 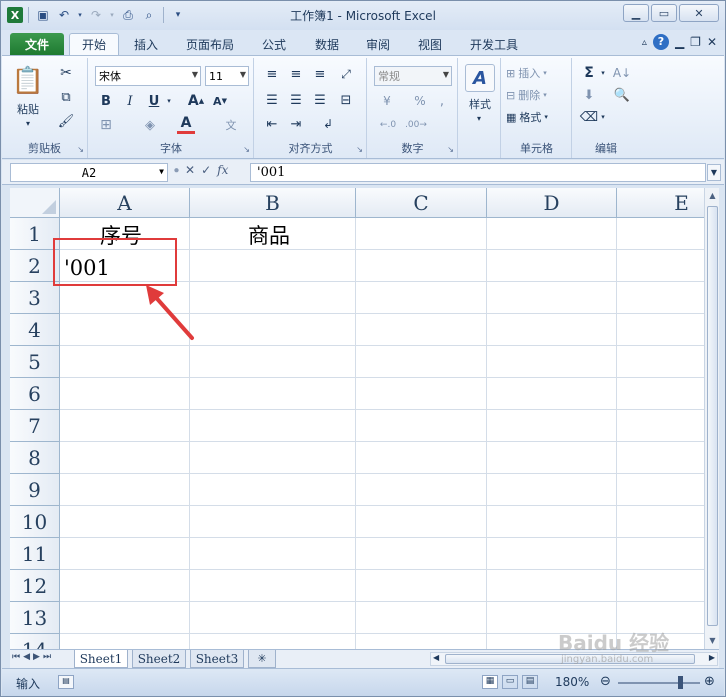 I want to click on copy-icon: ⧉, so click(x=66, y=97).